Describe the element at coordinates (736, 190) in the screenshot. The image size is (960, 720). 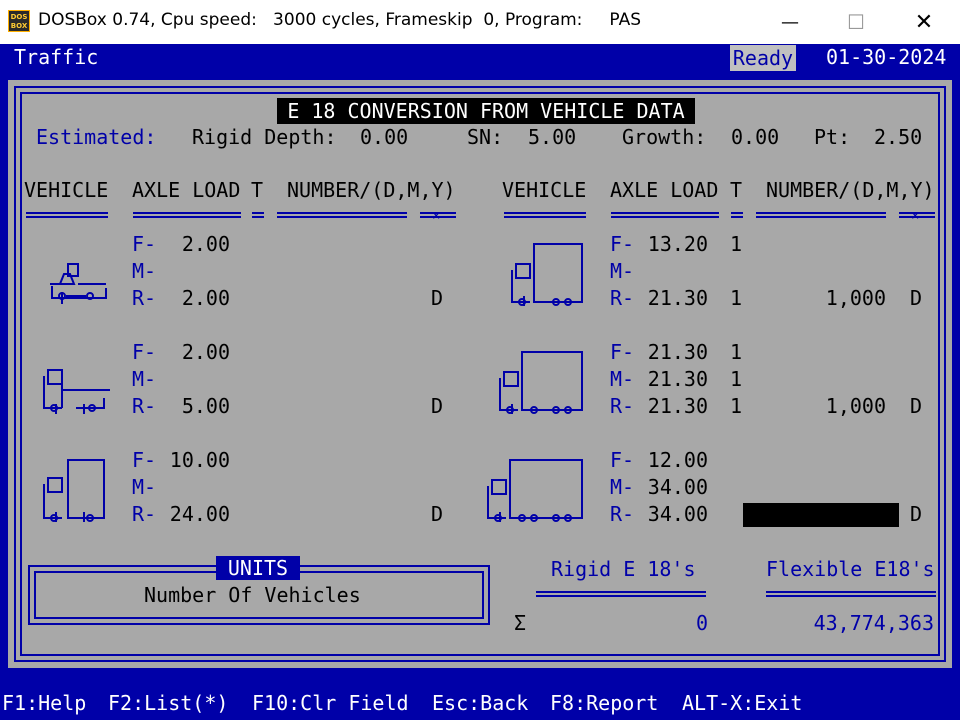
I see `col-t-right: T` at that location.